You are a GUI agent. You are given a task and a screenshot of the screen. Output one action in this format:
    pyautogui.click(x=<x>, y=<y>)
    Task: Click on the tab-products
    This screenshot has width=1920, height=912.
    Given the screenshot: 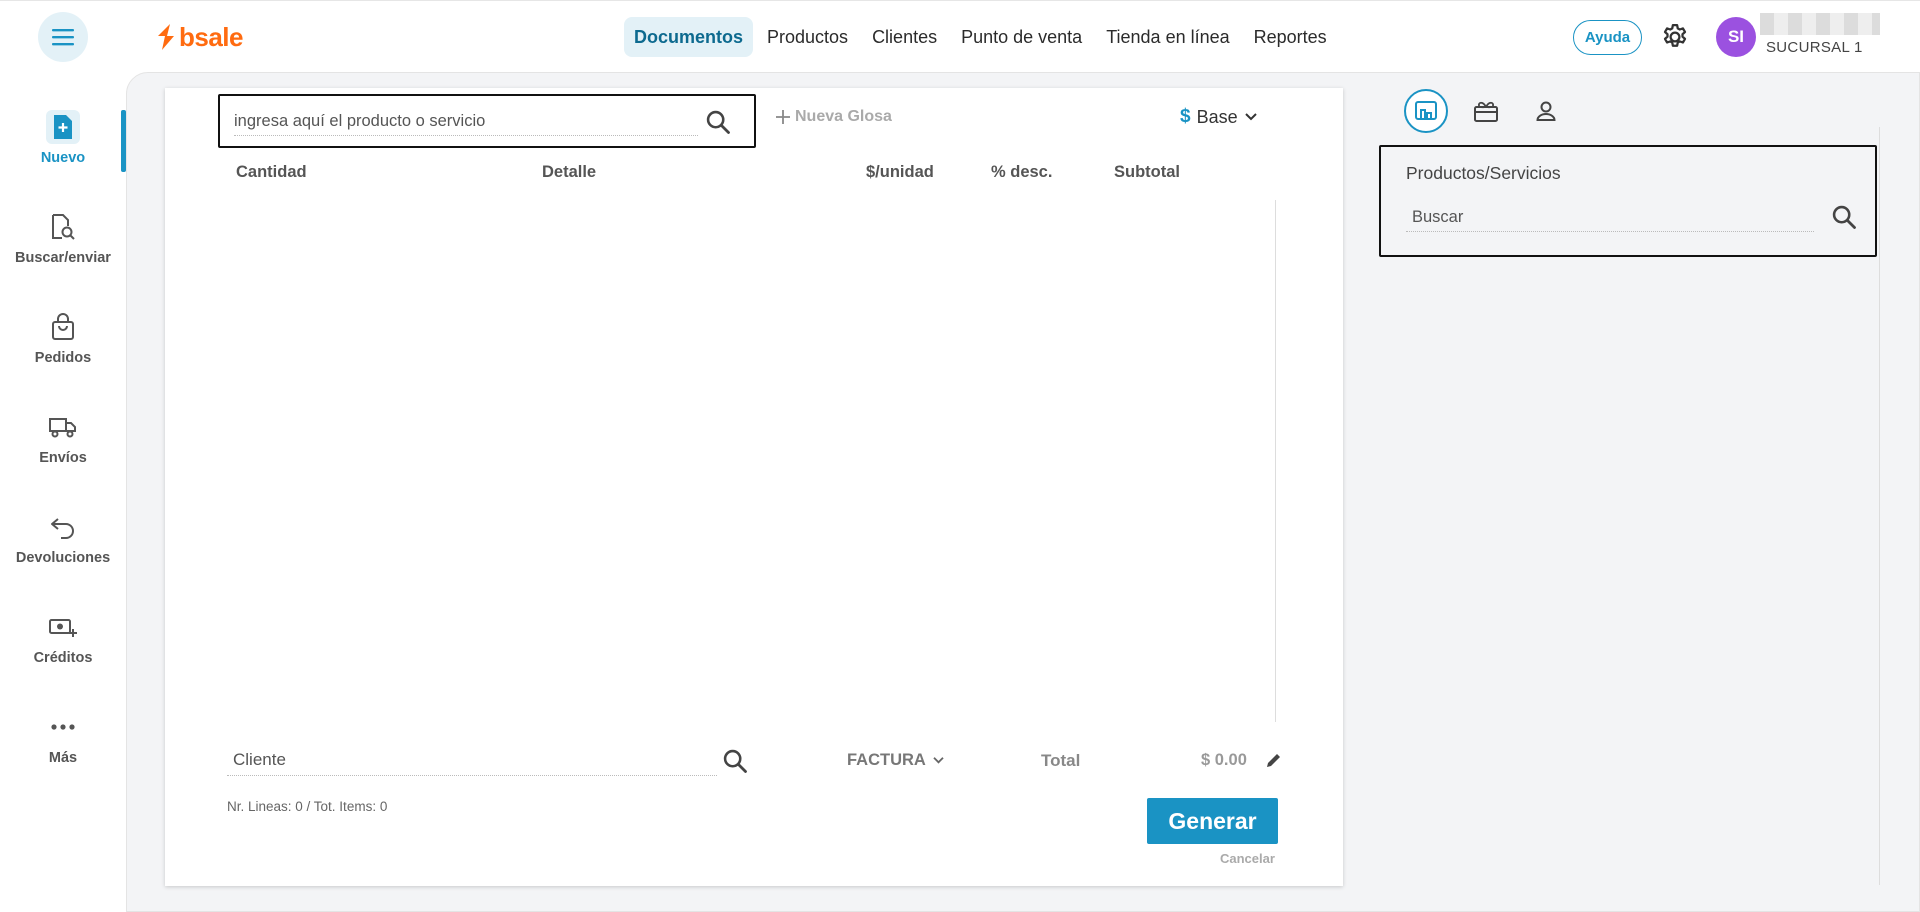 What is the action you would take?
    pyautogui.click(x=1426, y=111)
    